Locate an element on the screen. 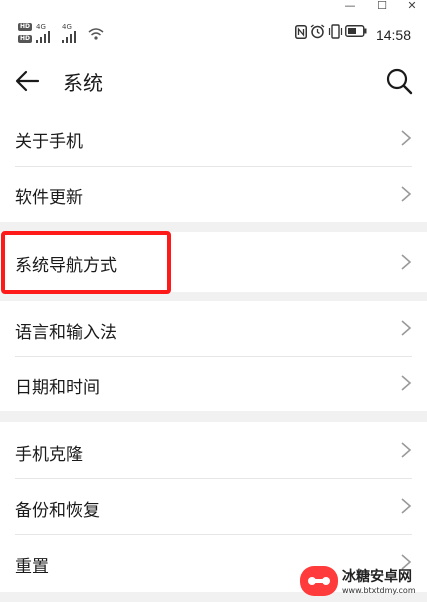 This screenshot has height=602, width=427. alarm-icon is located at coordinates (317, 31).